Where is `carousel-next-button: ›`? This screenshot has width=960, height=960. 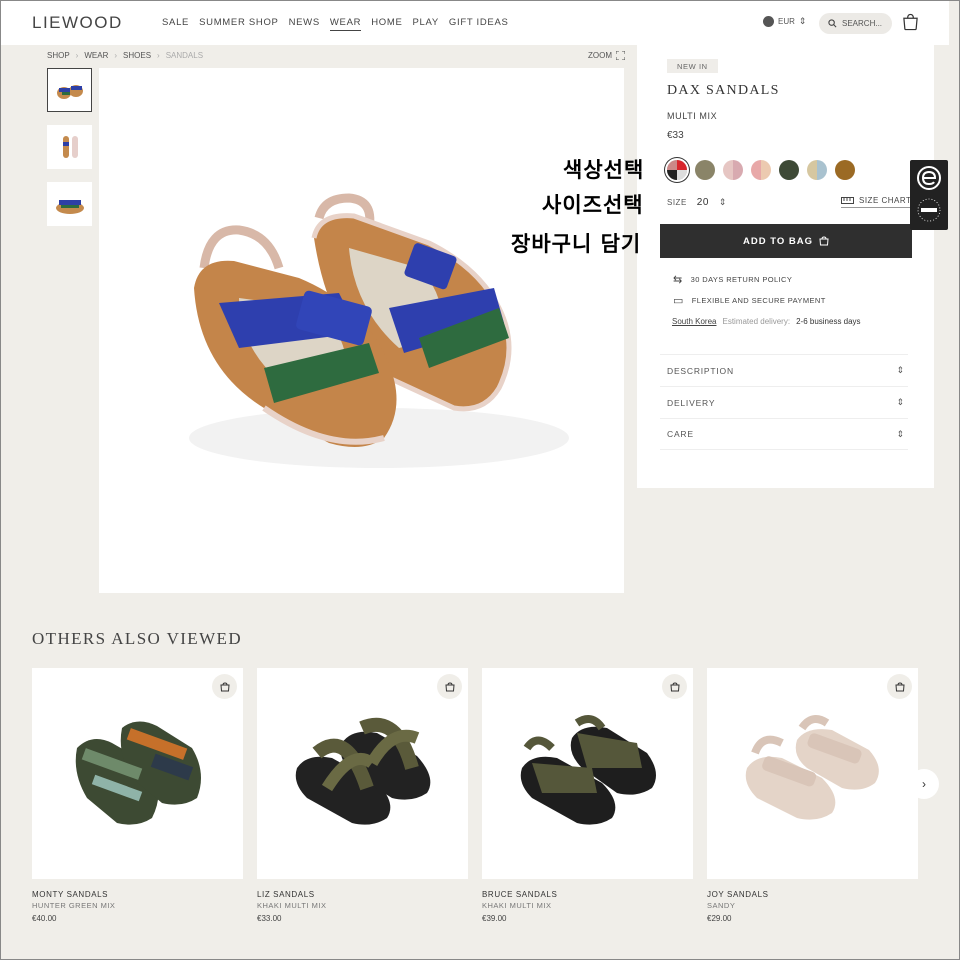 carousel-next-button: › is located at coordinates (924, 784).